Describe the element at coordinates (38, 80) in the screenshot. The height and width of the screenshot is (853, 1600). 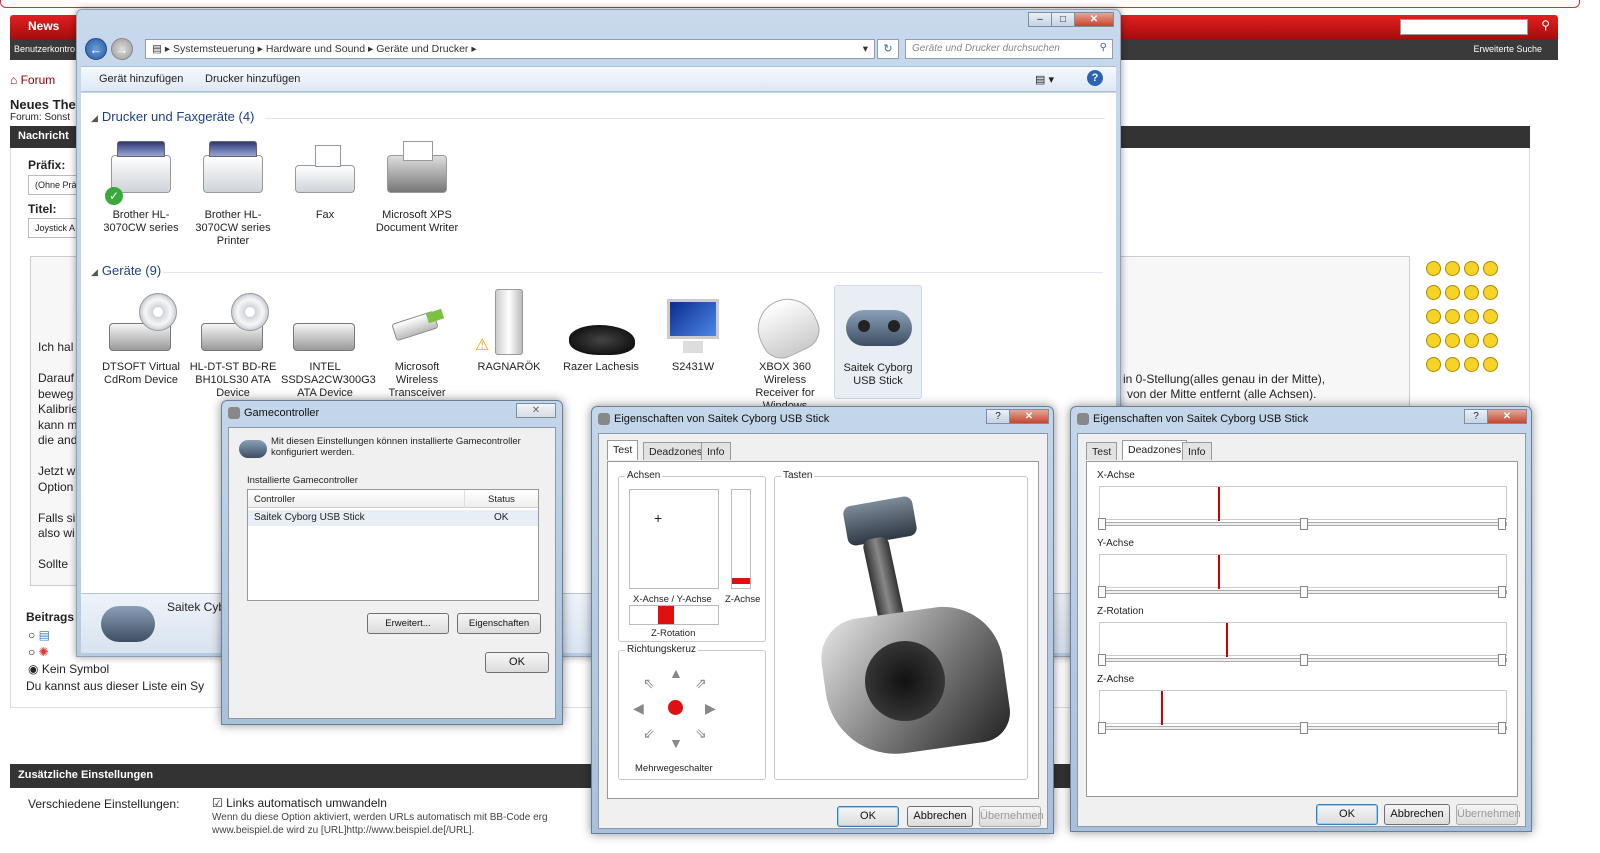
I see `breadcrumb-forum-link: Forum` at that location.